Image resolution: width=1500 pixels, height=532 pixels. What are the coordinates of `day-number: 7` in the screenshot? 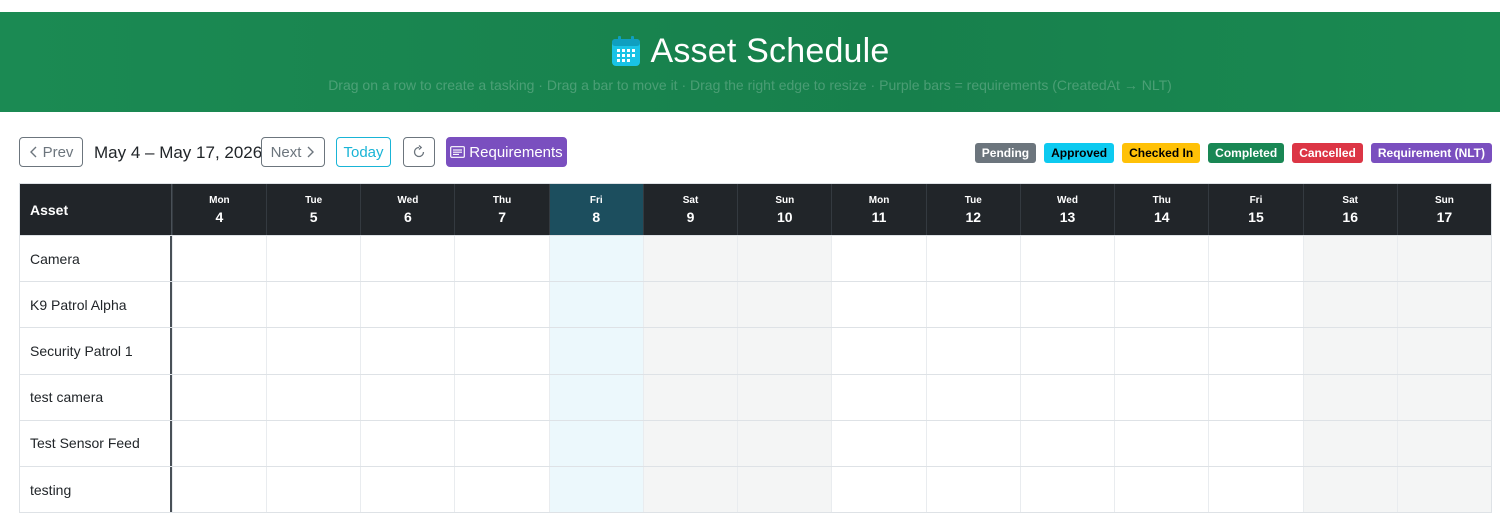 It's located at (502, 216).